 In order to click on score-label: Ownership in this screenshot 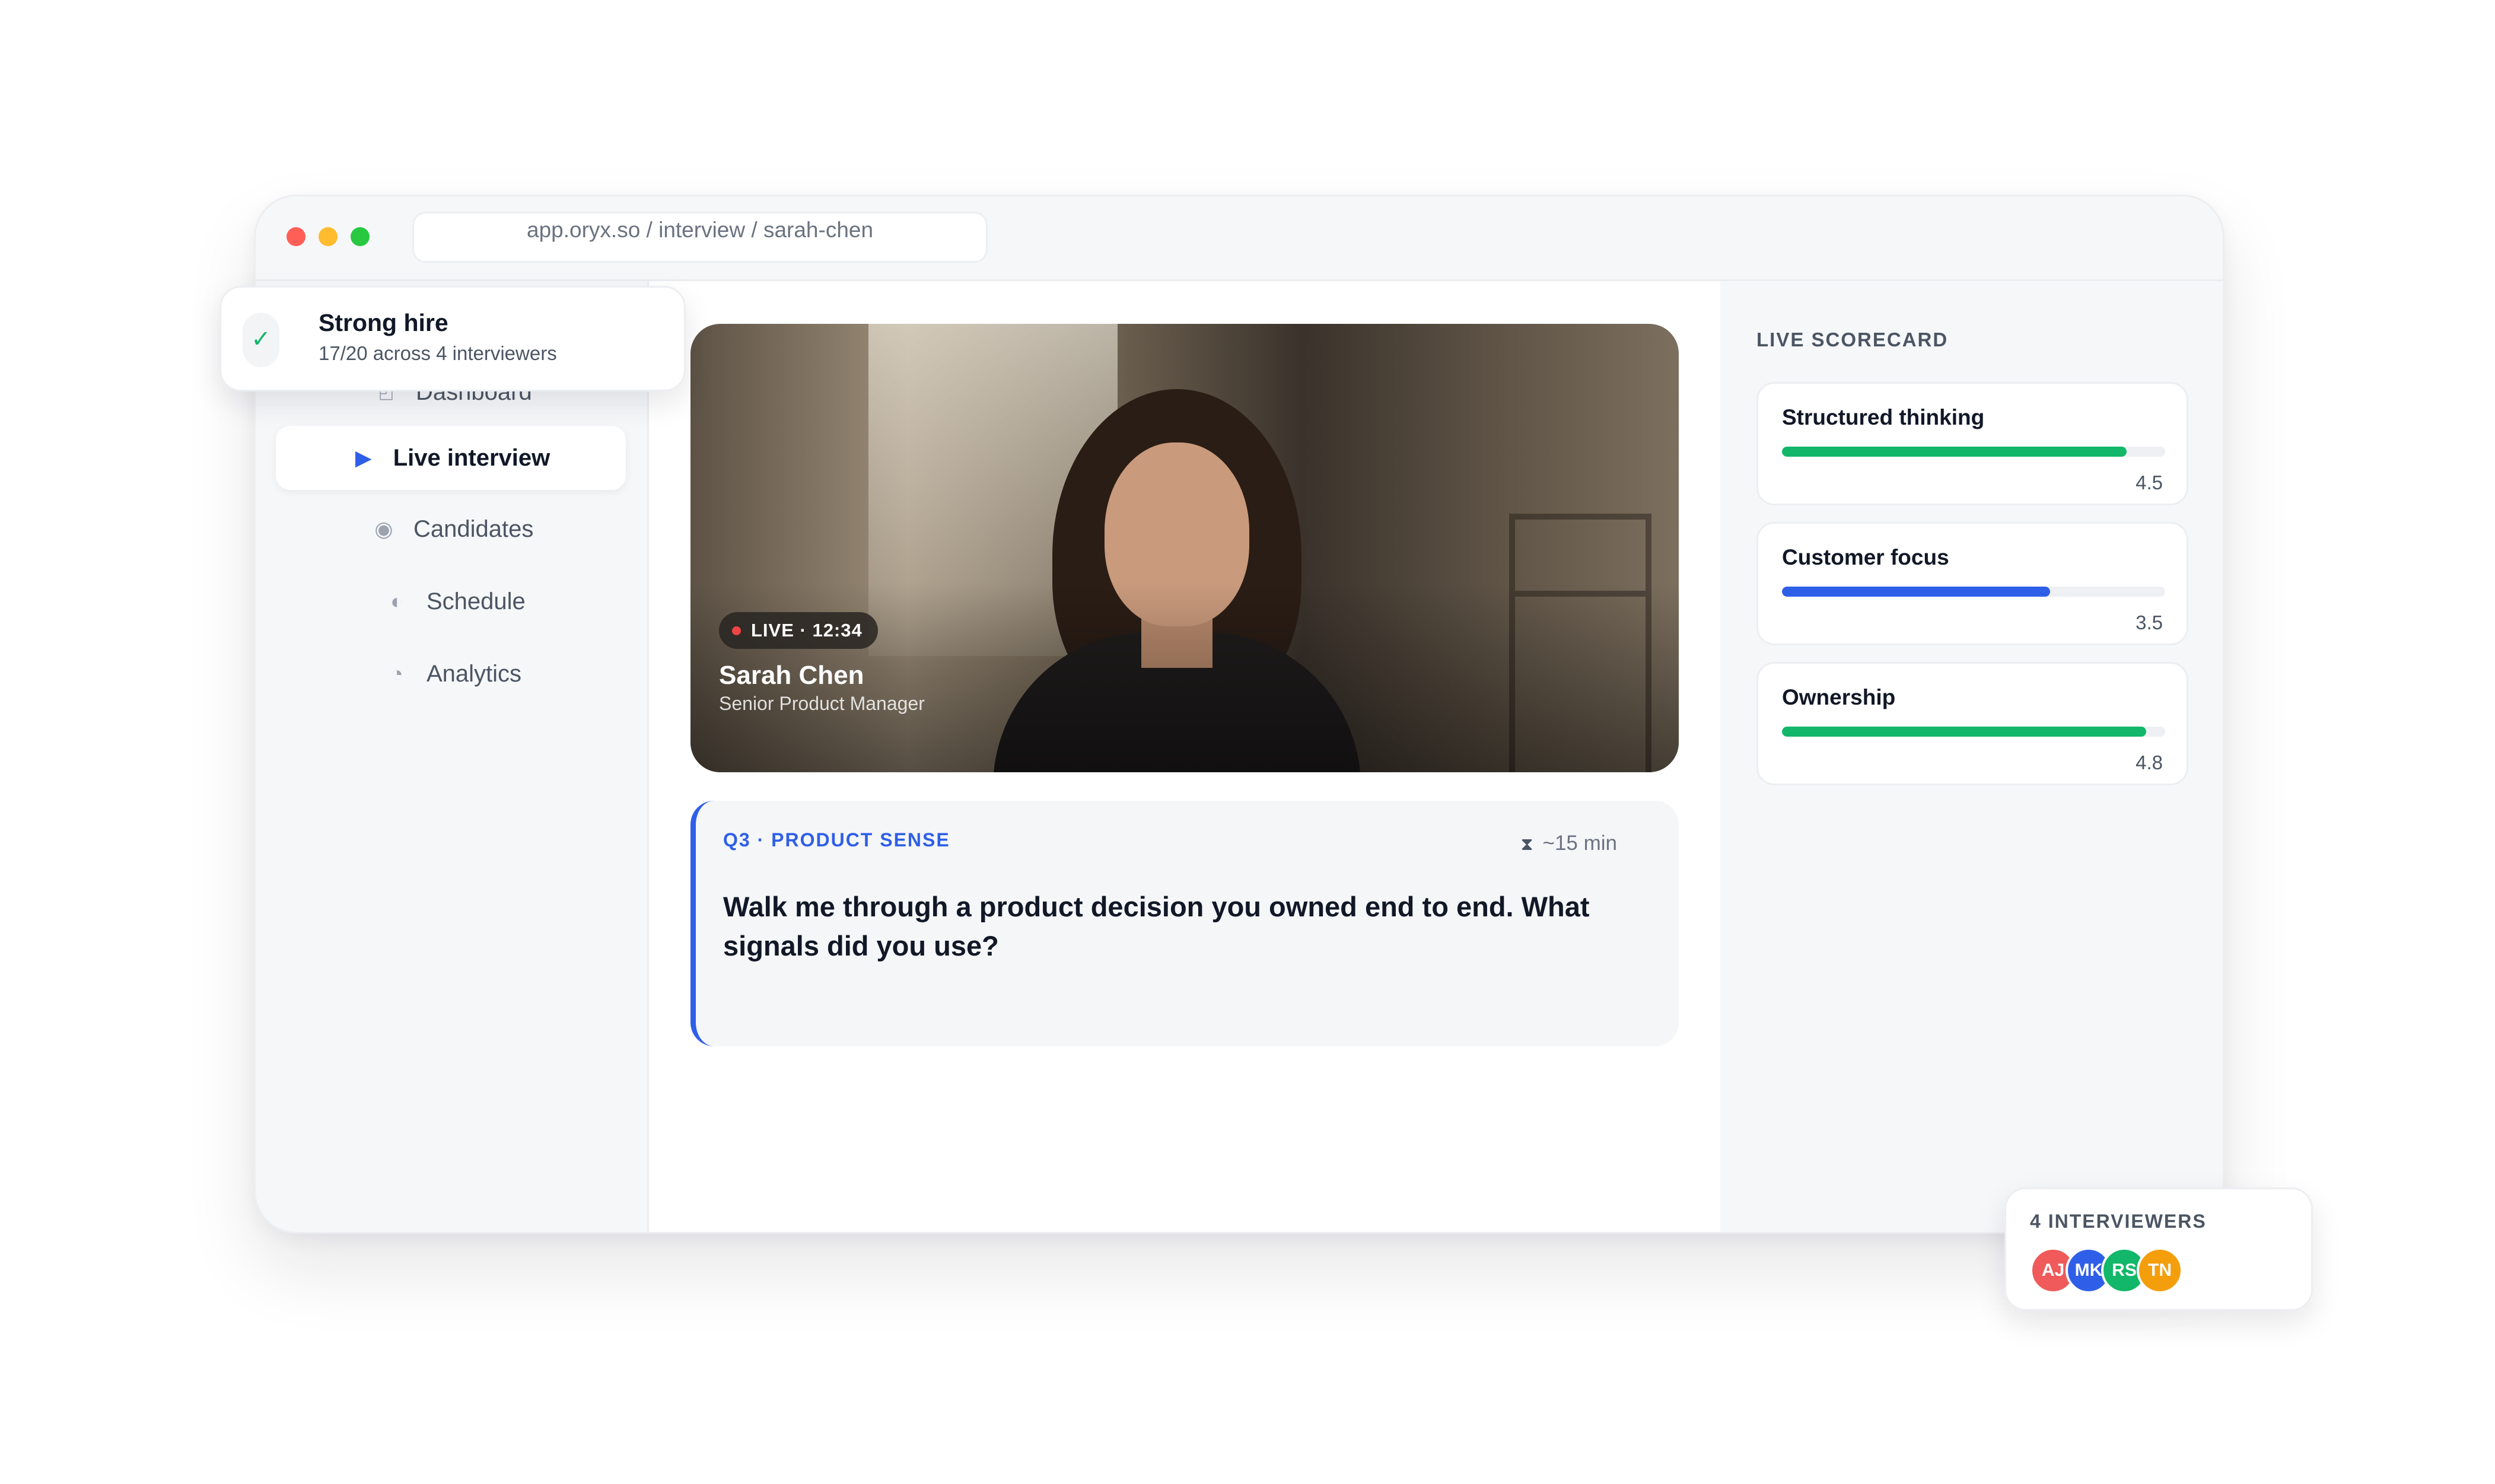, I will do `click(1839, 697)`.